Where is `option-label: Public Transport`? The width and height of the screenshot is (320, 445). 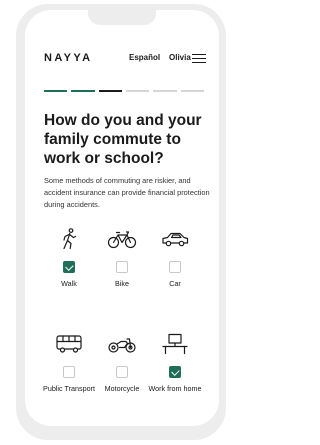 option-label: Public Transport is located at coordinates (69, 388).